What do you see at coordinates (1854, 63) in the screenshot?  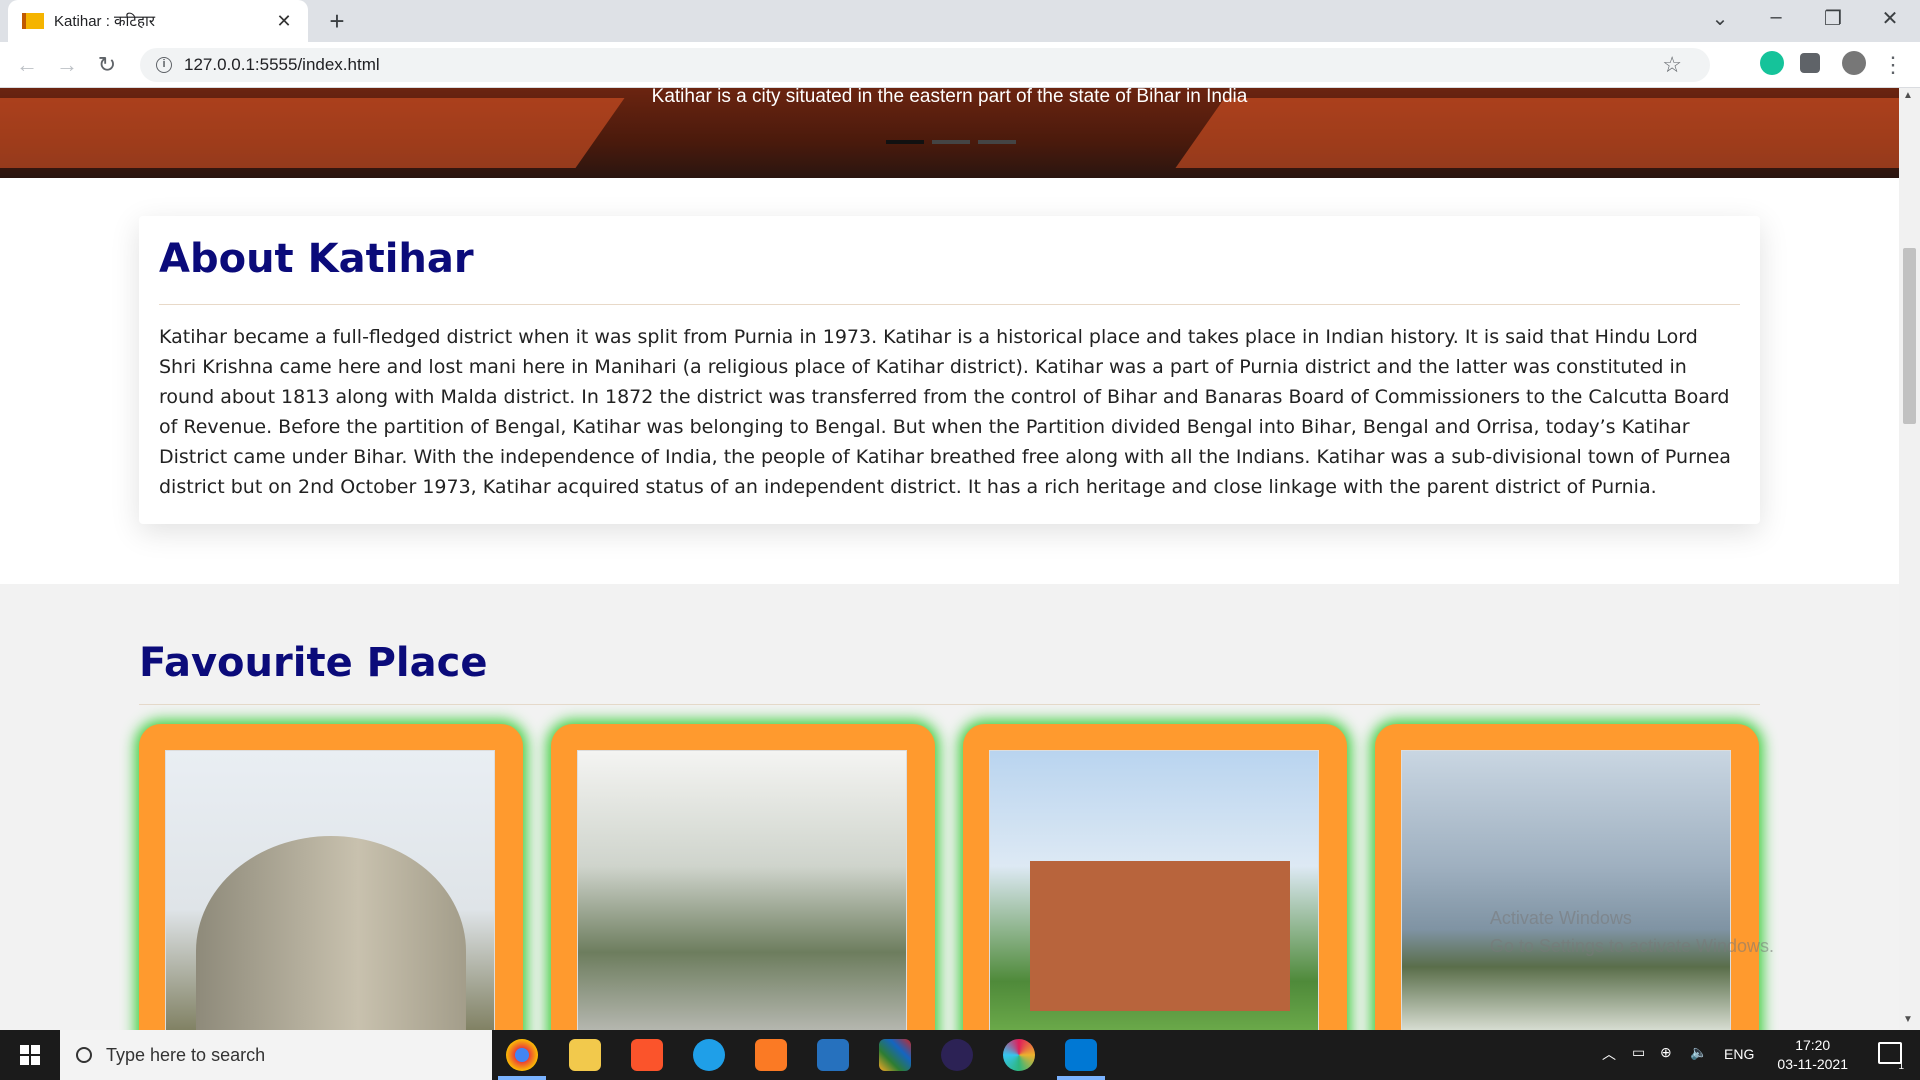 I see `profile-avatar` at bounding box center [1854, 63].